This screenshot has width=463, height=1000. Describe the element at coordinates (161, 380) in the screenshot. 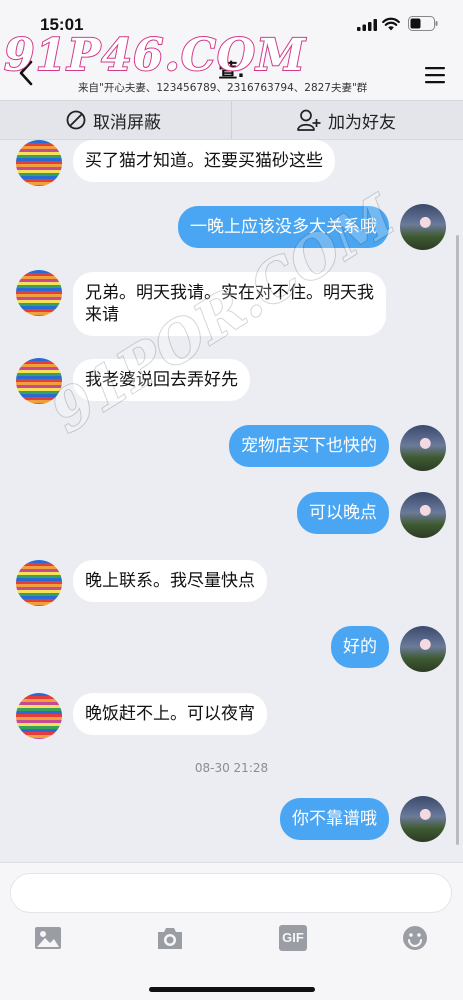

I see `message-bubble: 我老婆说回去弄好先` at that location.